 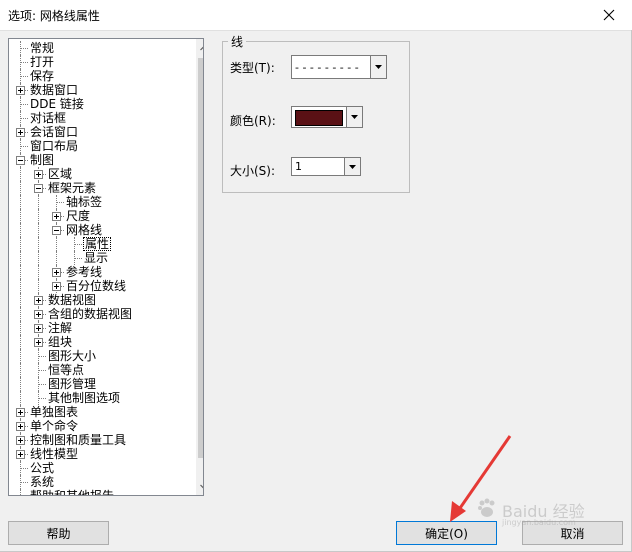 I want to click on tree-item: 保存, so click(x=99, y=76).